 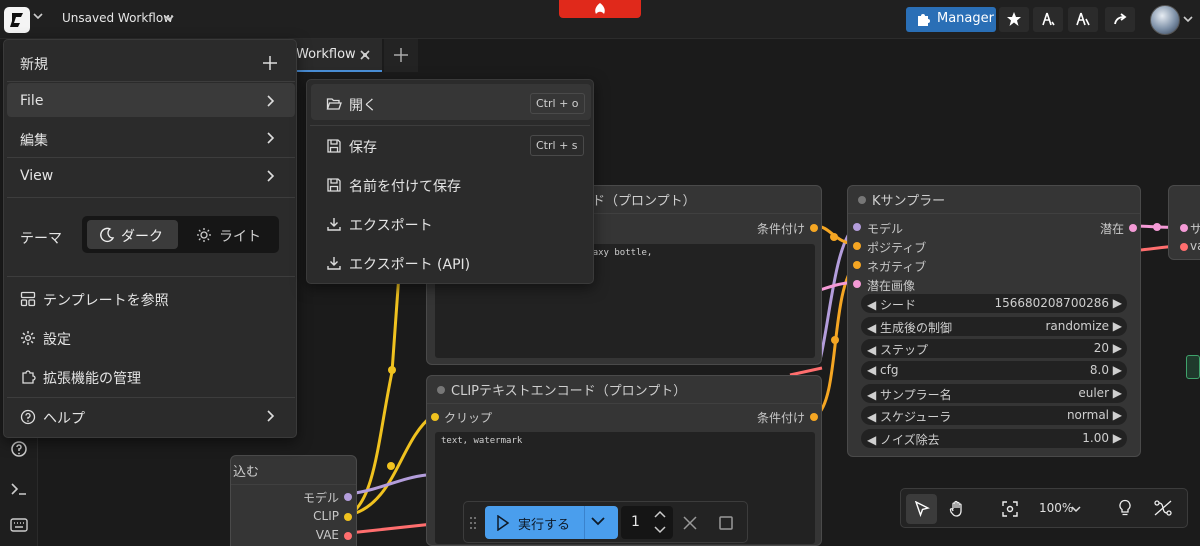 What do you see at coordinates (150, 337) in the screenshot?
I see `menu-item-settings: 設定` at bounding box center [150, 337].